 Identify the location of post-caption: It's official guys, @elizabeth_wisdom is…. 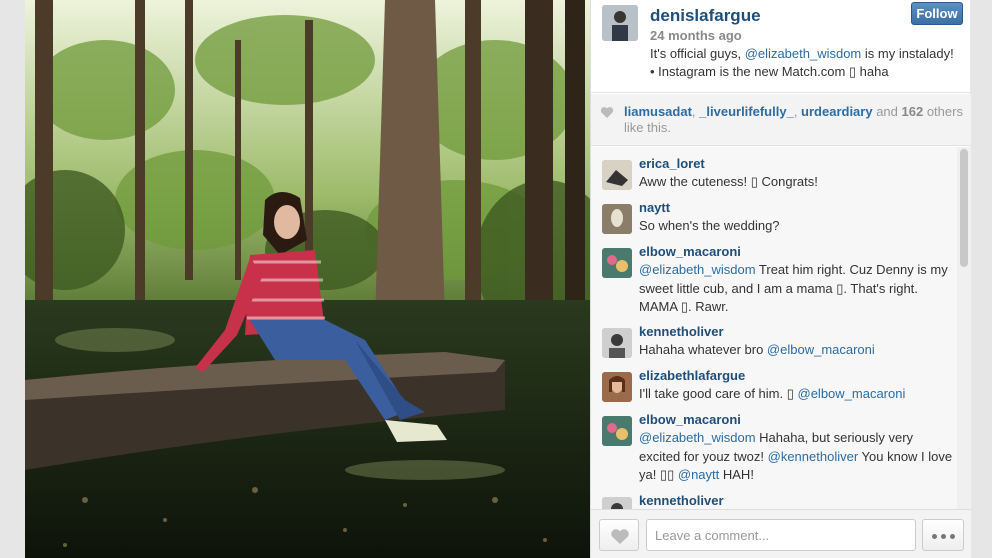
(805, 63).